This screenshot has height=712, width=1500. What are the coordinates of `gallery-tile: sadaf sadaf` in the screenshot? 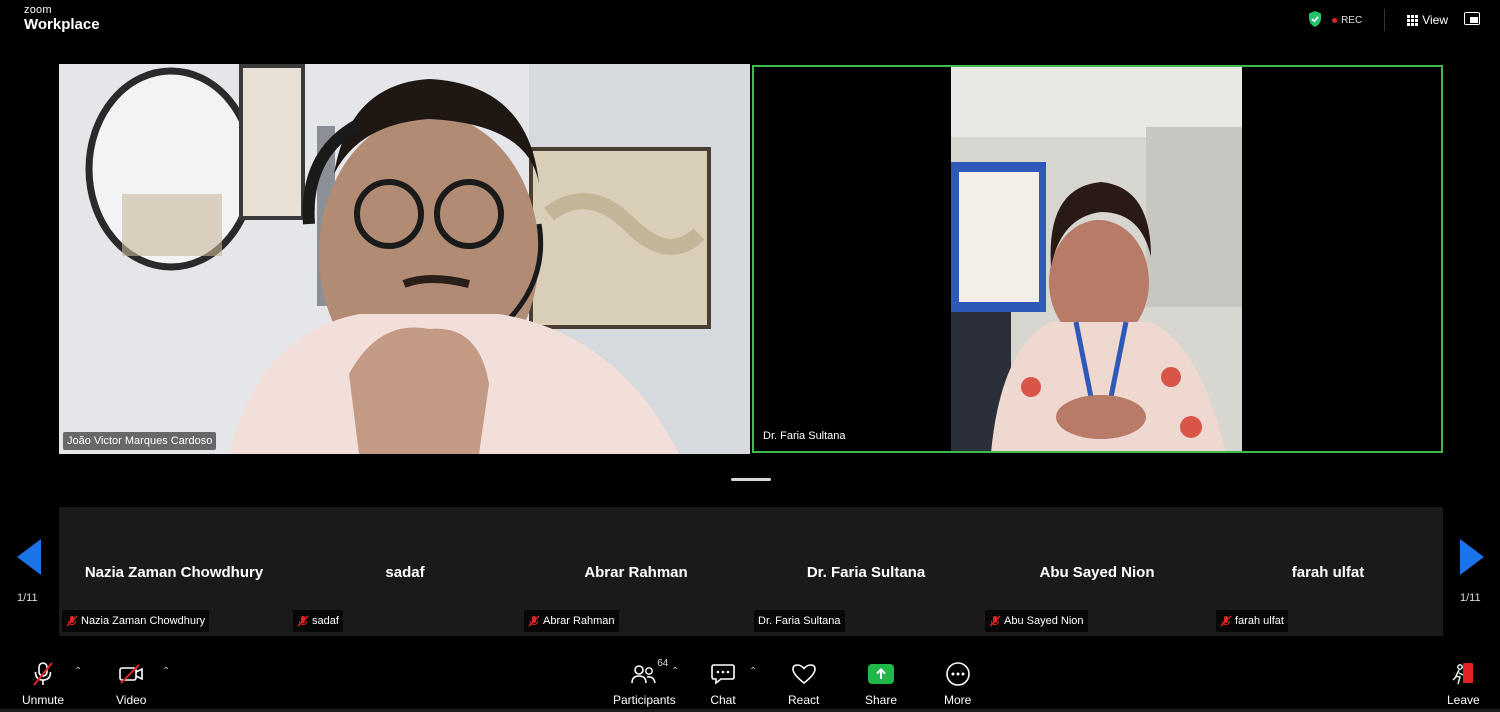 It's located at (405, 571).